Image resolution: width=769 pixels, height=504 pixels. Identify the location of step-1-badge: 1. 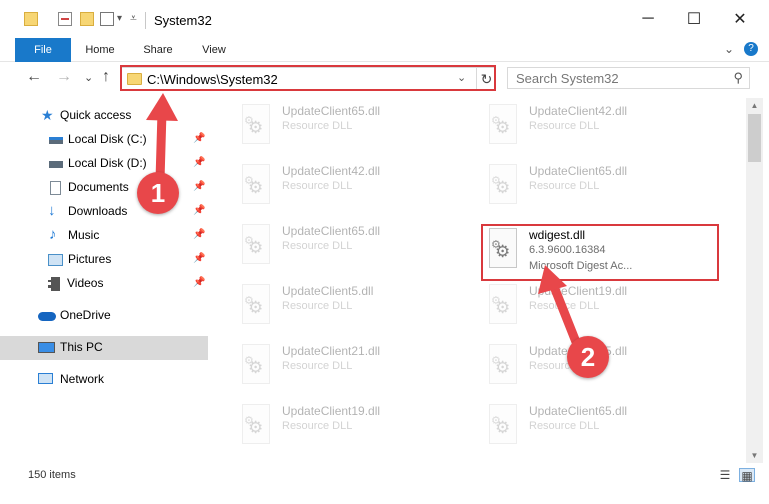
(158, 193).